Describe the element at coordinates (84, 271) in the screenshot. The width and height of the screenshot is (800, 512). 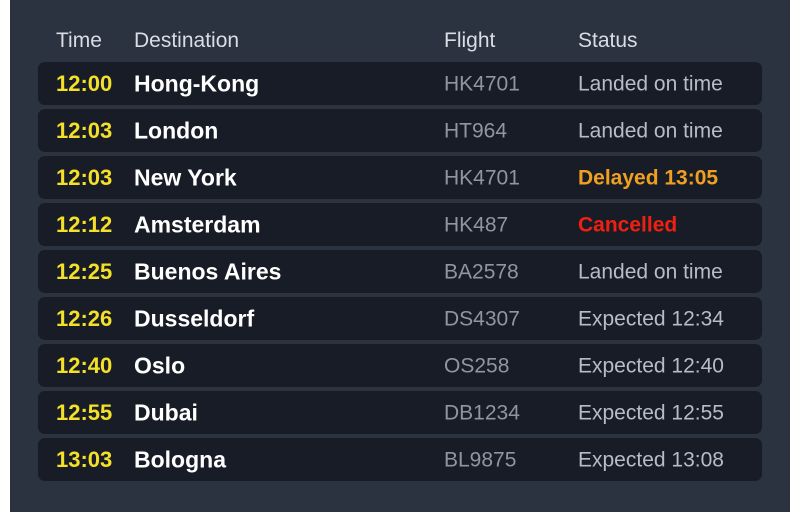
I see `flight-time: 12:25` at that location.